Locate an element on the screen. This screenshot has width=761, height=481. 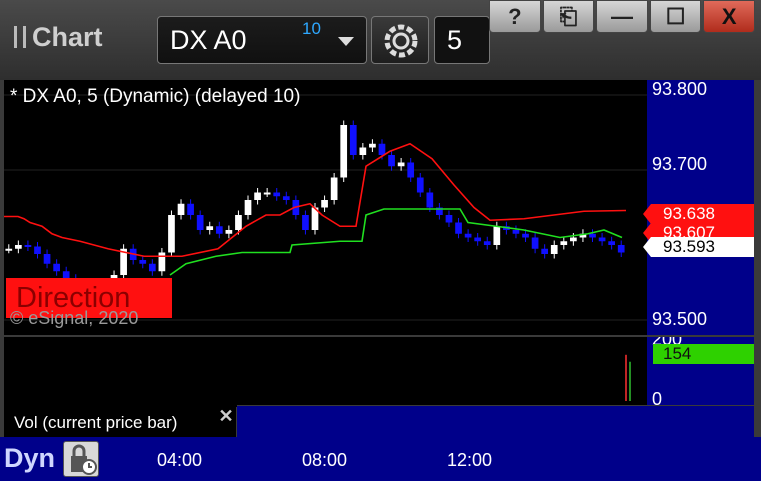
x-tick-label: 12:00 is located at coordinates (470, 460).